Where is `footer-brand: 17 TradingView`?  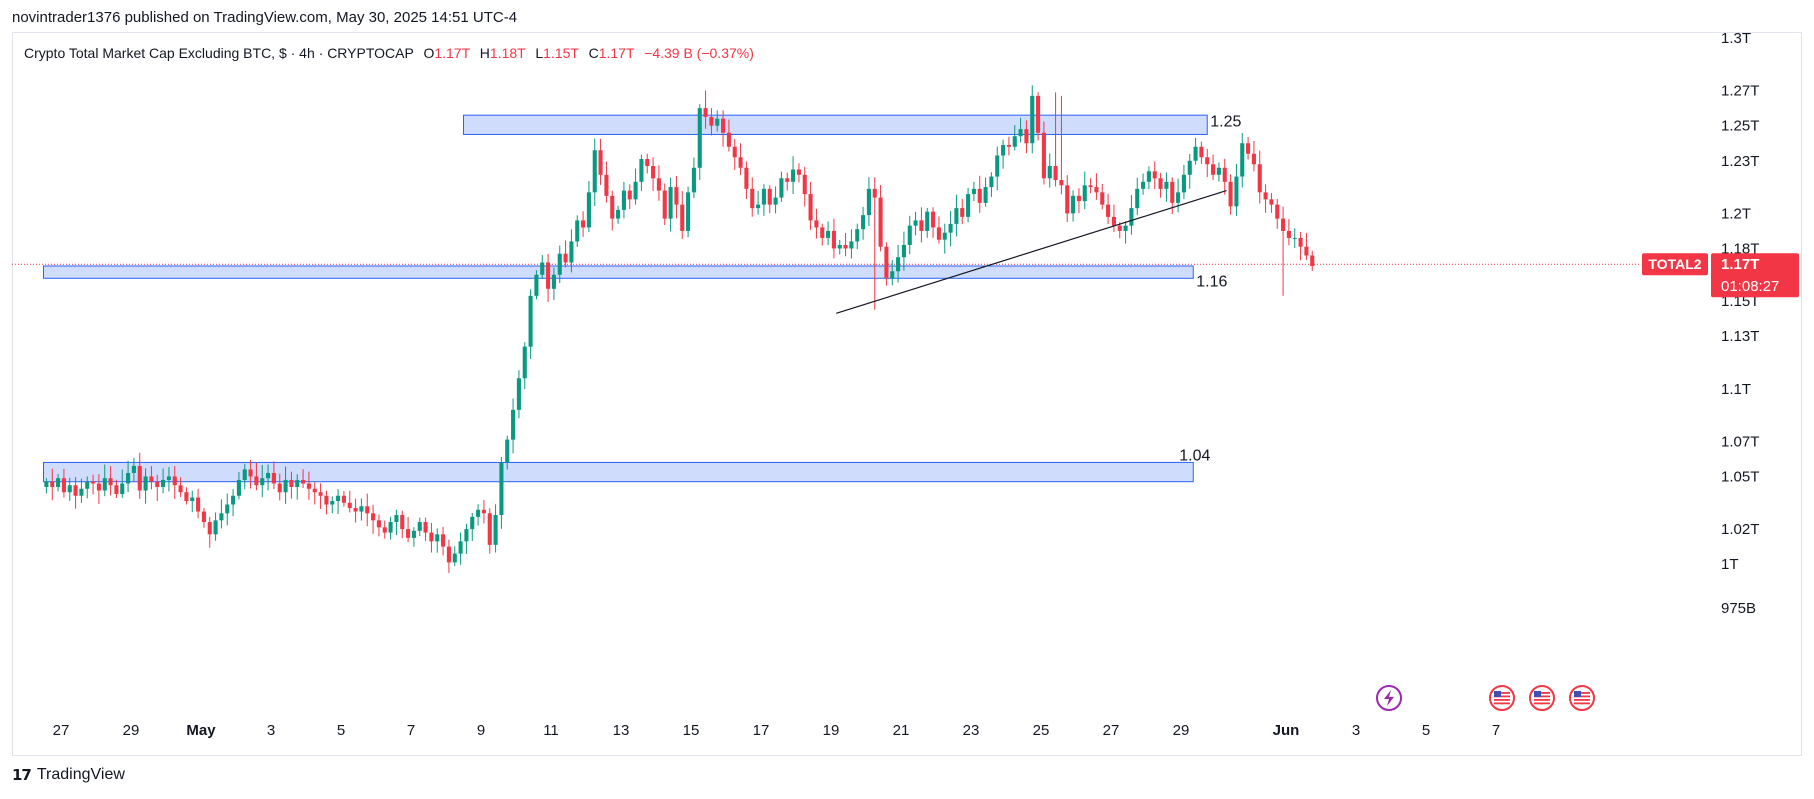 footer-brand: 17 TradingView is located at coordinates (68, 775).